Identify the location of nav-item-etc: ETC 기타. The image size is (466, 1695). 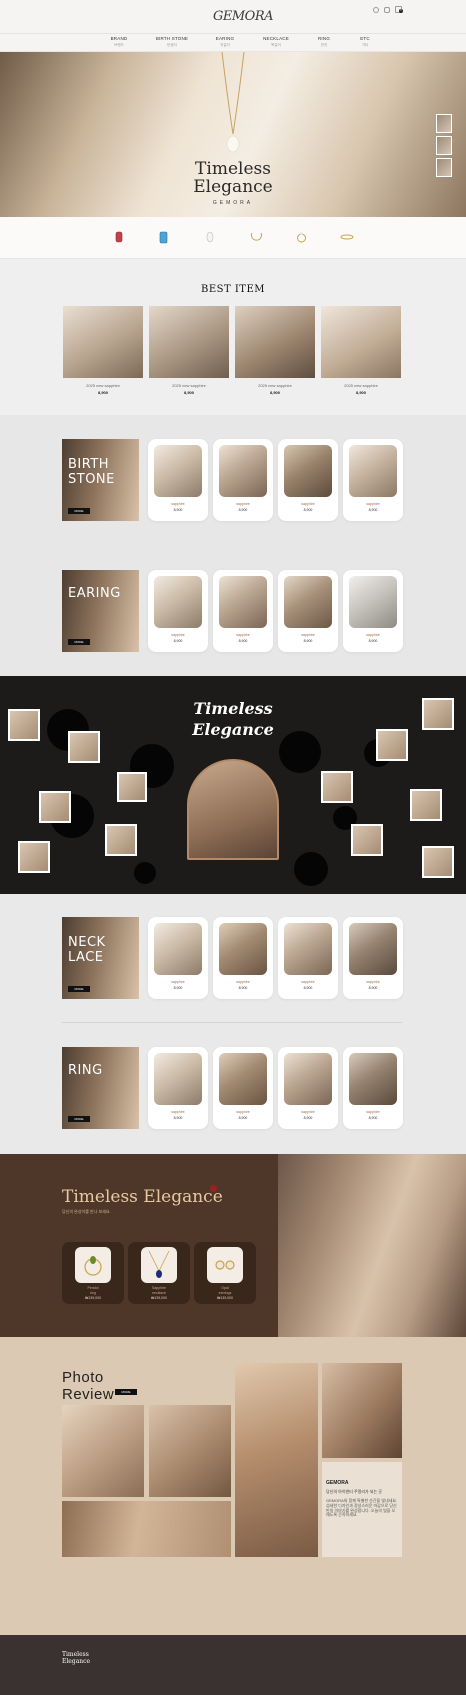
(365, 42).